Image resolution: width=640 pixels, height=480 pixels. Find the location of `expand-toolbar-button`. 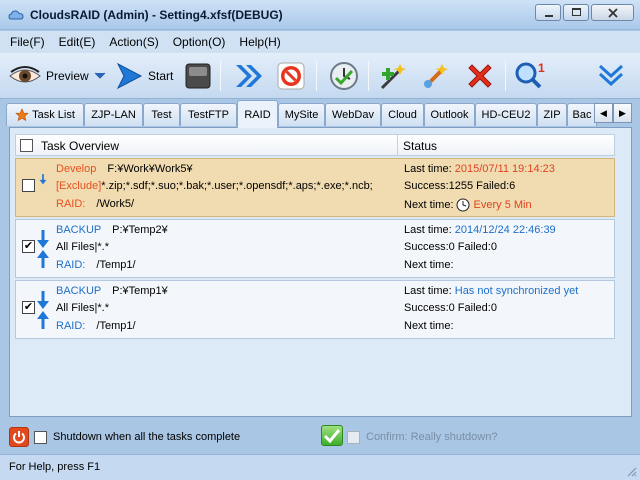

expand-toolbar-button is located at coordinates (611, 76).